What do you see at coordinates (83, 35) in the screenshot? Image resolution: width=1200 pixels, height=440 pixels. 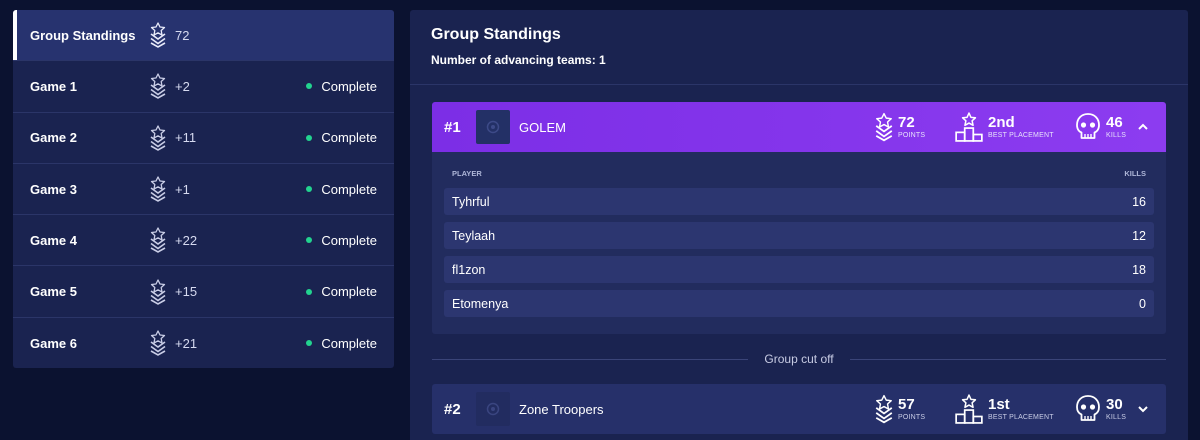 I see `sidebar-item-label: Group Standings` at bounding box center [83, 35].